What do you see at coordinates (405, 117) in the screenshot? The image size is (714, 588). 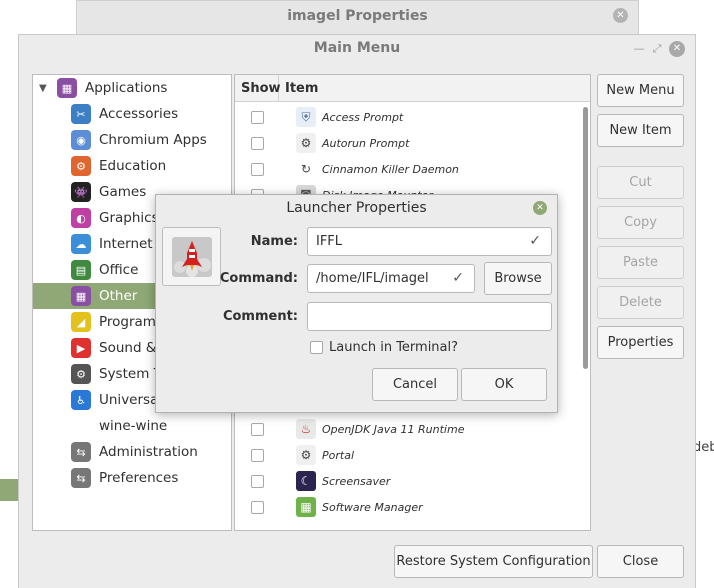 I see `list-item: ⛨ Access Prompt` at bounding box center [405, 117].